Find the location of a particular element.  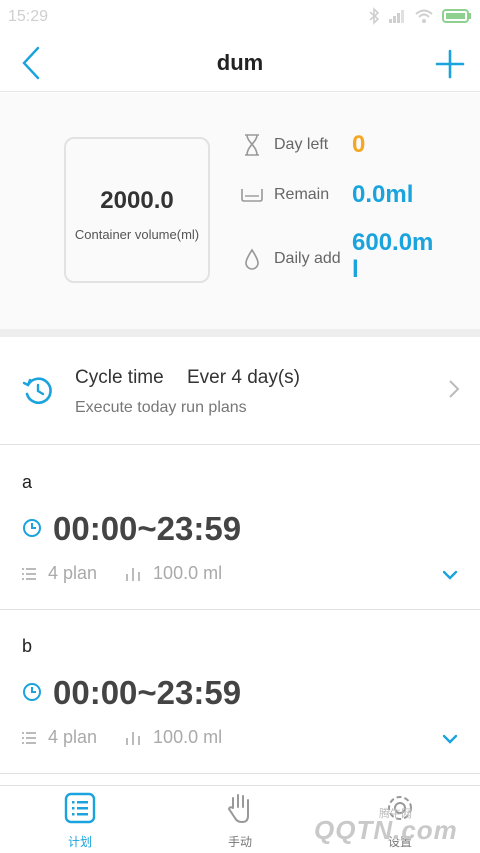

day-left-row: Day left 0 is located at coordinates (302, 144).